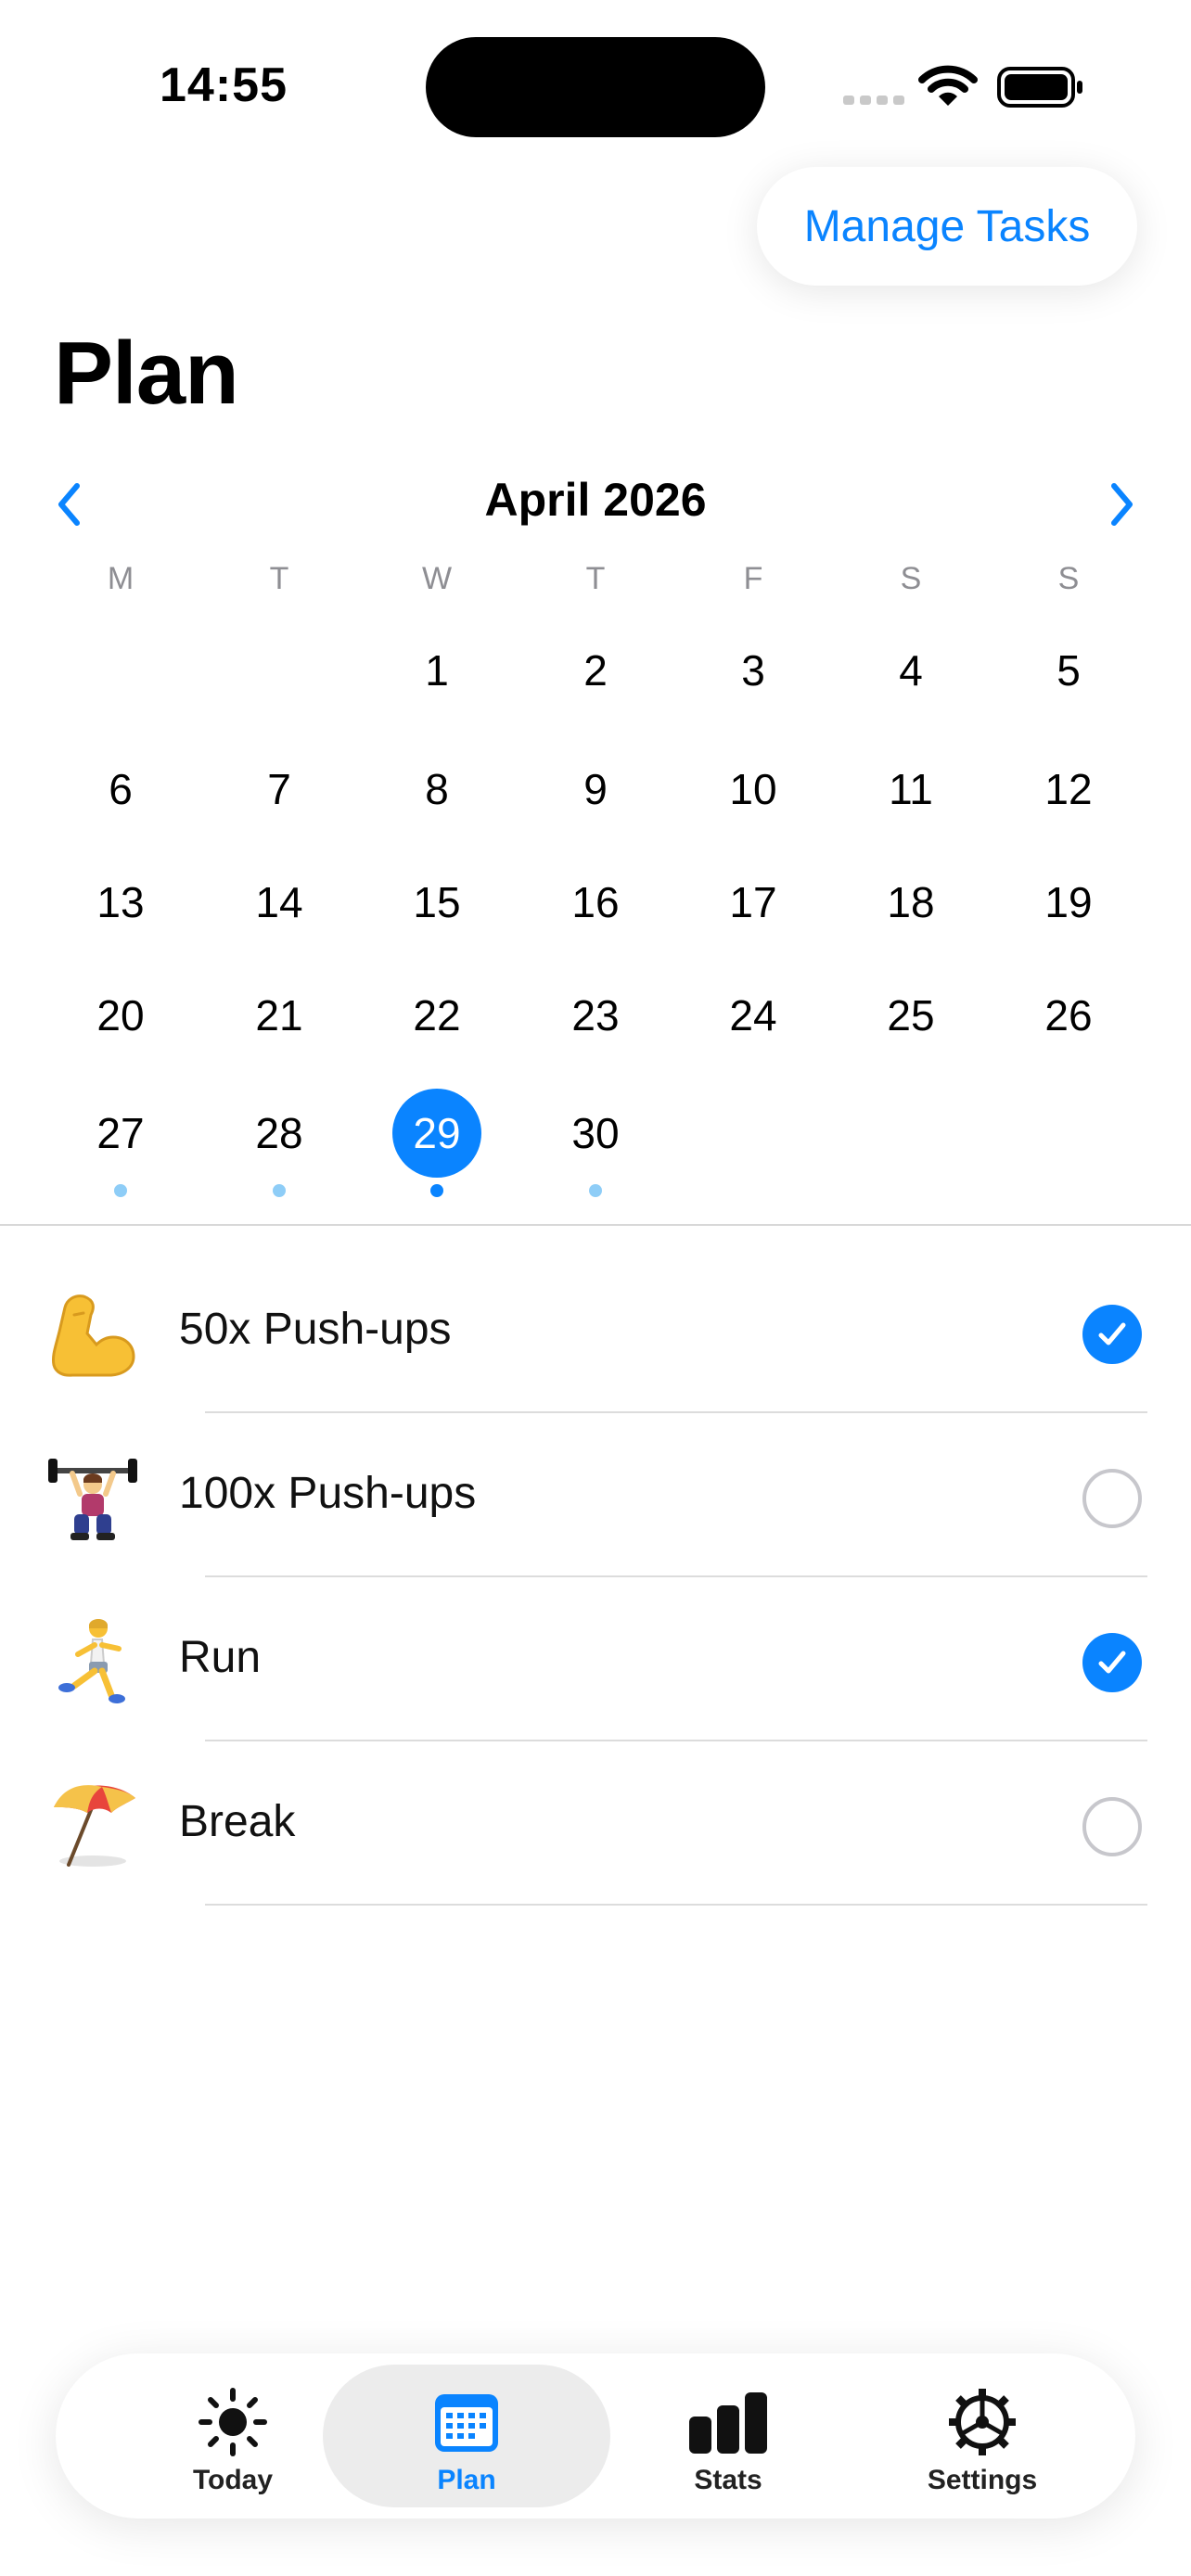 The height and width of the screenshot is (2576, 1191). I want to click on task-row: 50x Push-ups, so click(595, 1330).